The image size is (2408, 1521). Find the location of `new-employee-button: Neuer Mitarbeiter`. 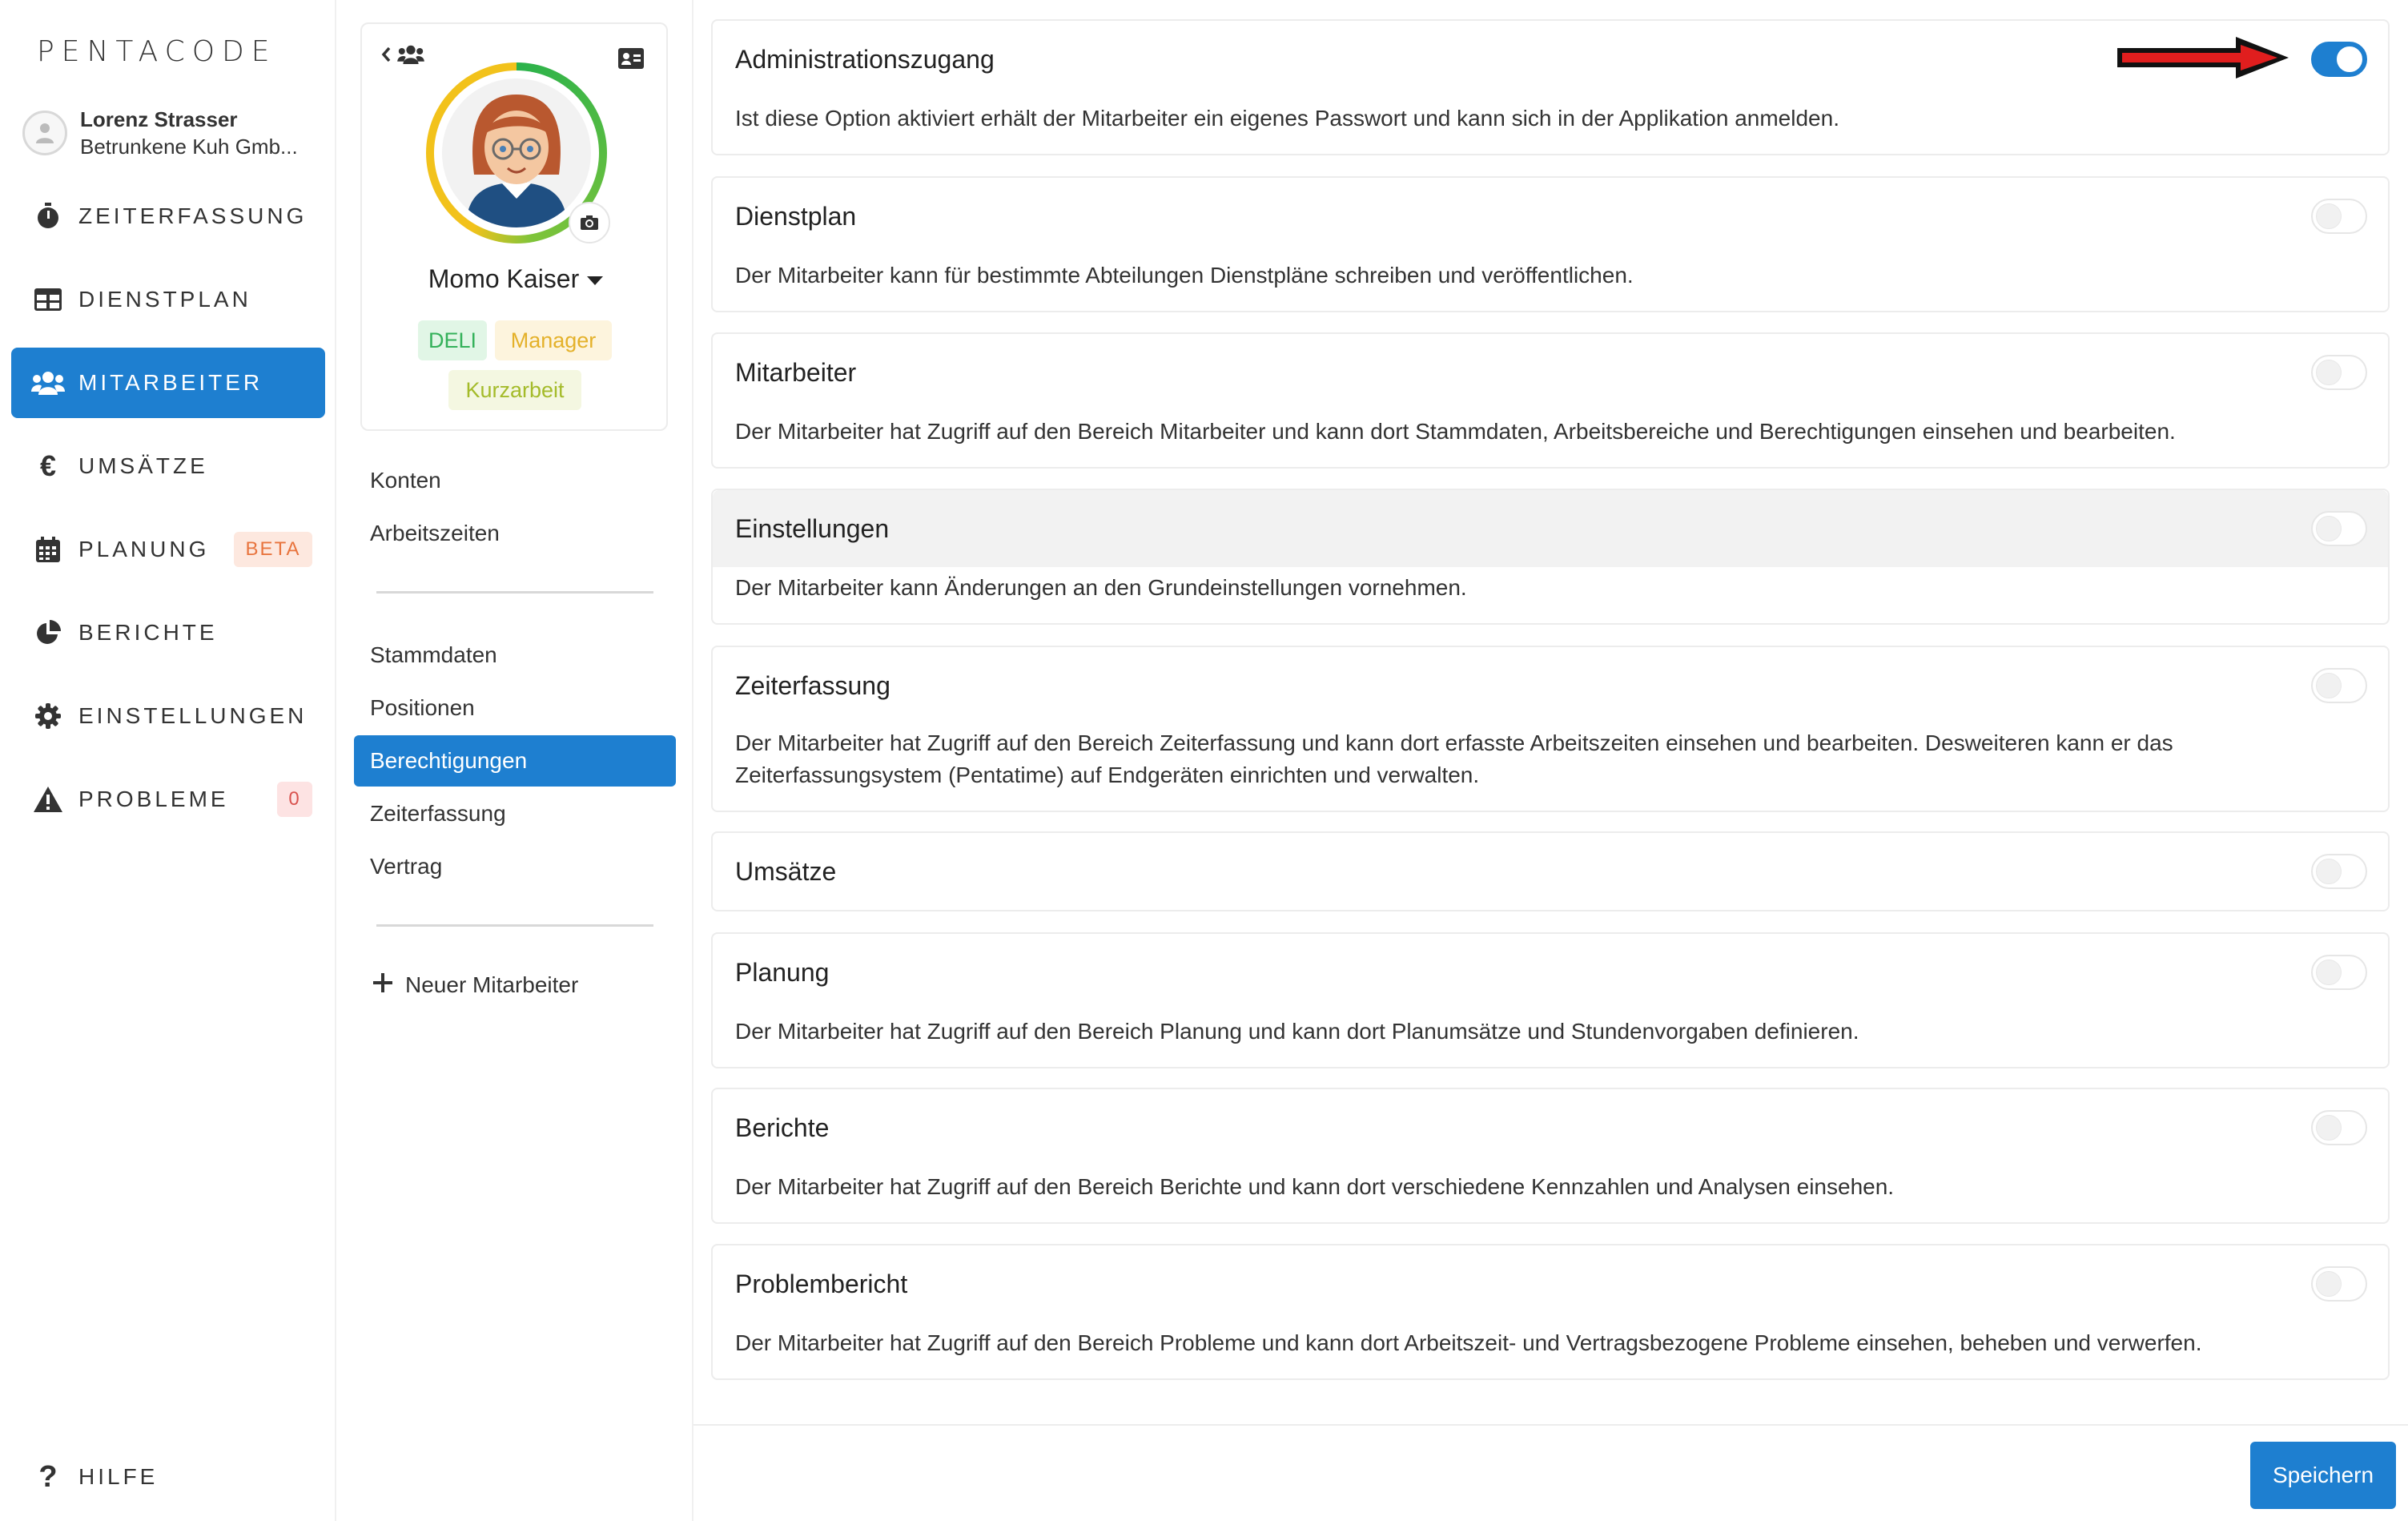

new-employee-button: Neuer Mitarbeiter is located at coordinates (476, 985).